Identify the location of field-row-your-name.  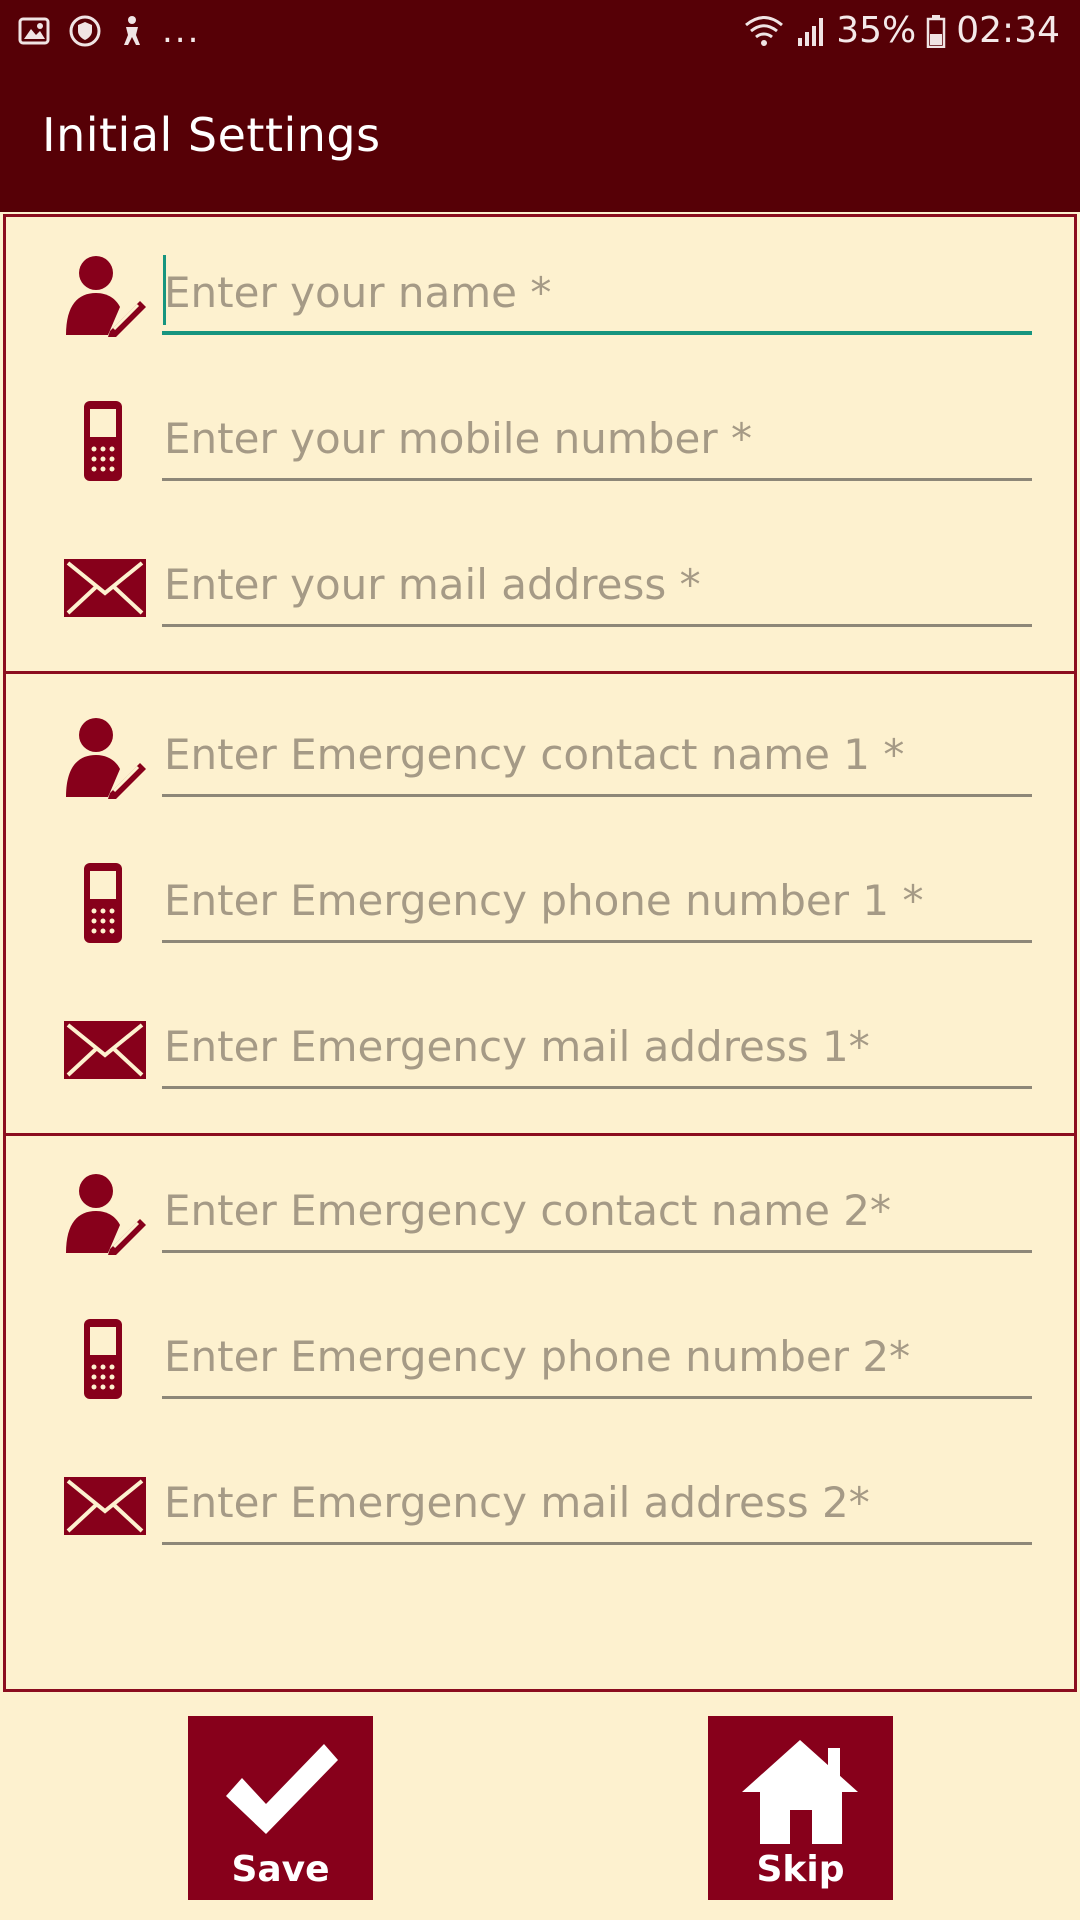
(540, 295).